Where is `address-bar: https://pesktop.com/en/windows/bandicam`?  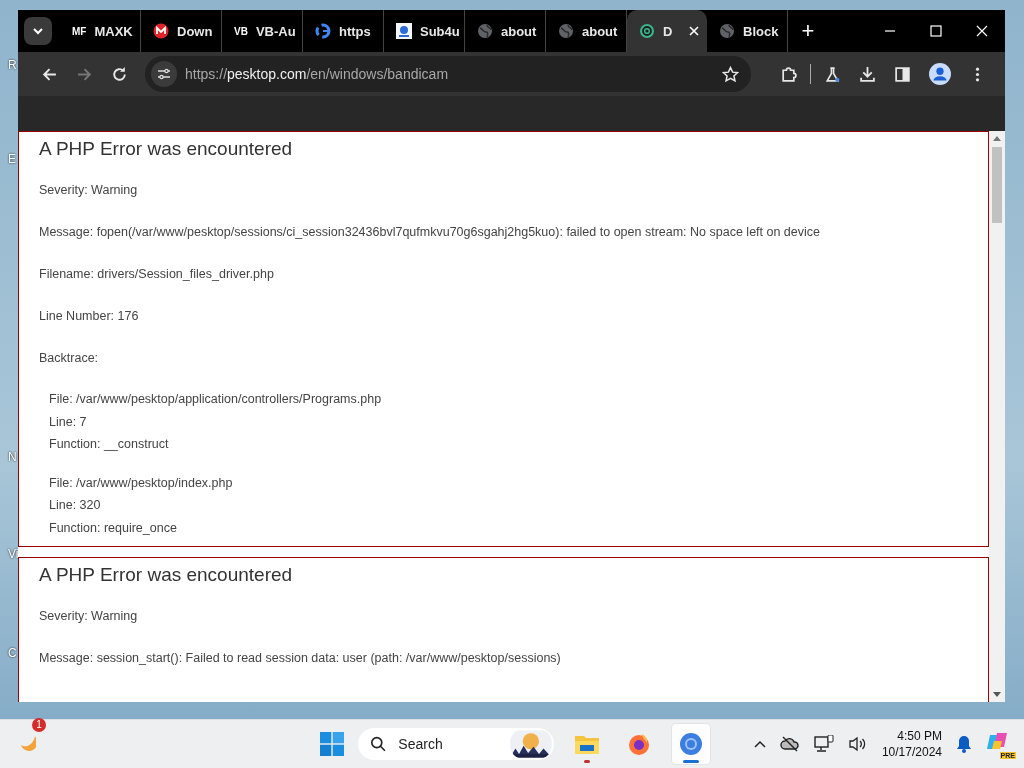 address-bar: https://pesktop.com/en/windows/bandicam is located at coordinates (448, 74).